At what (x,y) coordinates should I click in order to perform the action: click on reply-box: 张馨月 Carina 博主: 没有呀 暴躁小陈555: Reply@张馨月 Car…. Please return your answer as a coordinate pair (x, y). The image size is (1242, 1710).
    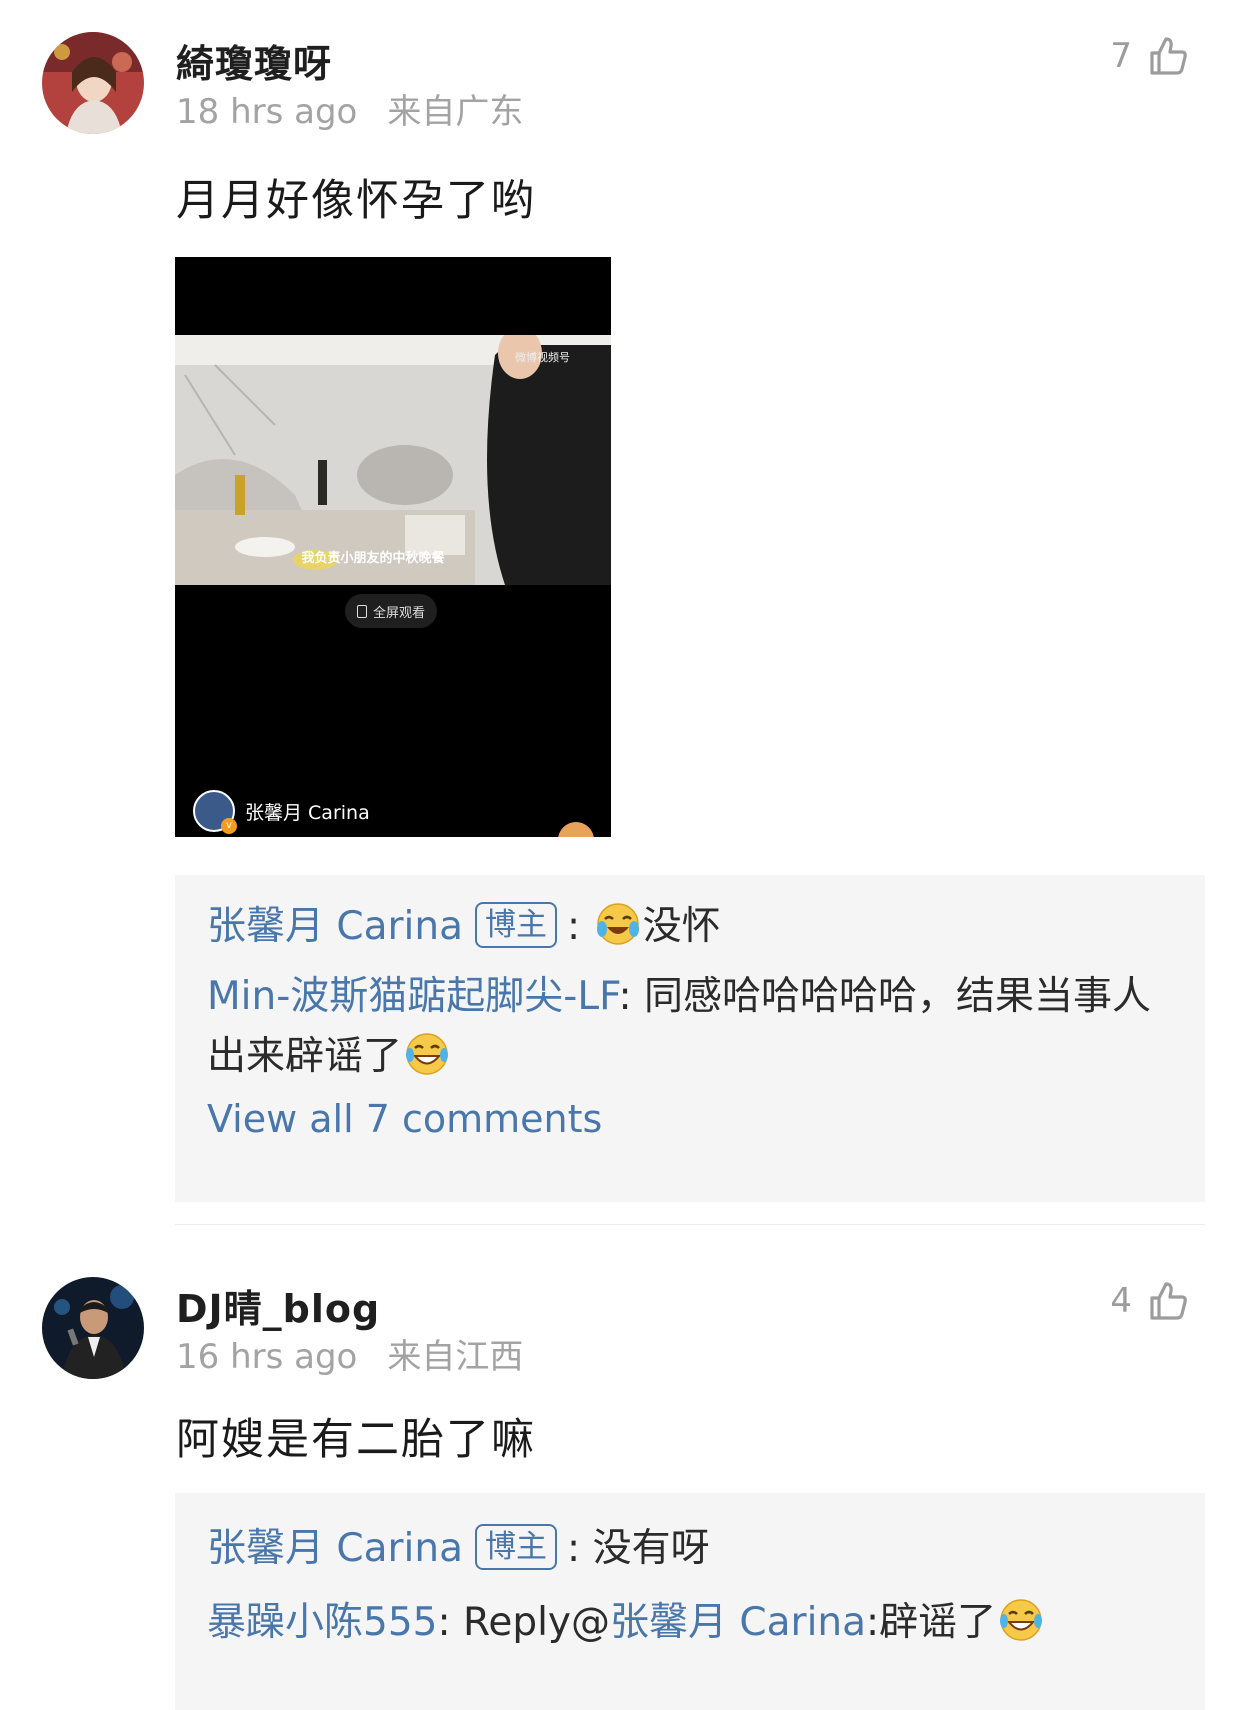
    Looking at the image, I should click on (690, 1601).